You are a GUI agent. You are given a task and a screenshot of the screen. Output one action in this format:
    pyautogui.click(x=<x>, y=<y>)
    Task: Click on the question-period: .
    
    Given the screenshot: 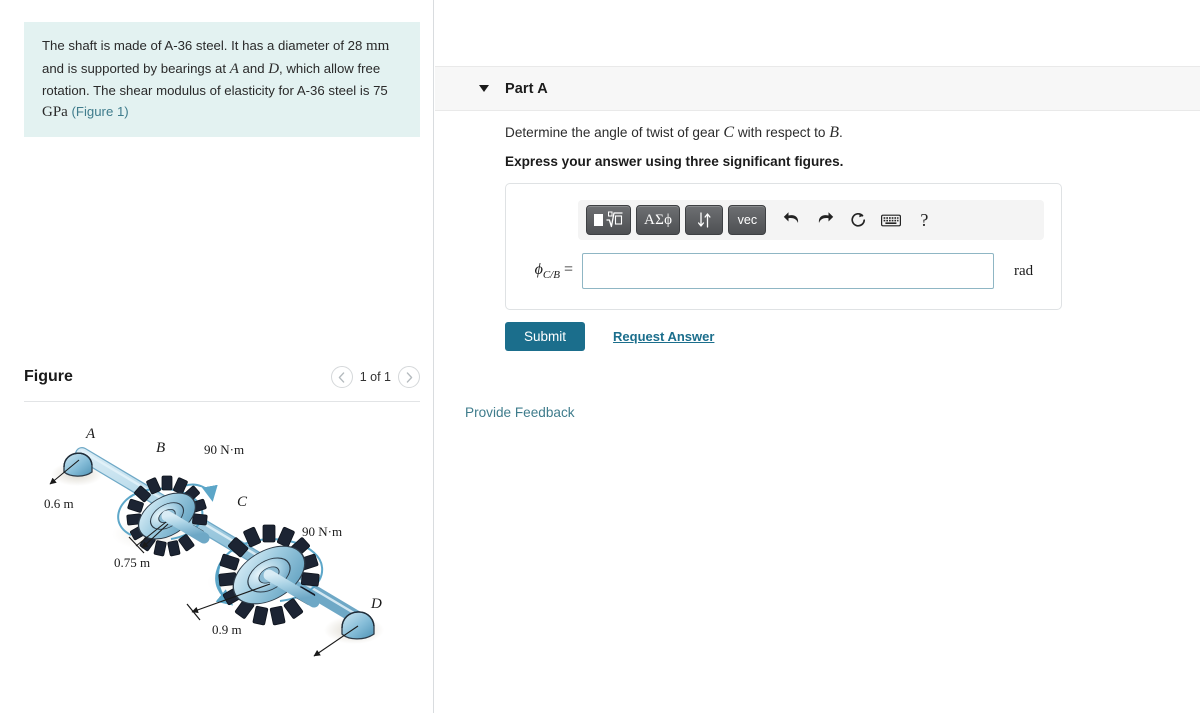 What is the action you would take?
    pyautogui.click(x=841, y=132)
    